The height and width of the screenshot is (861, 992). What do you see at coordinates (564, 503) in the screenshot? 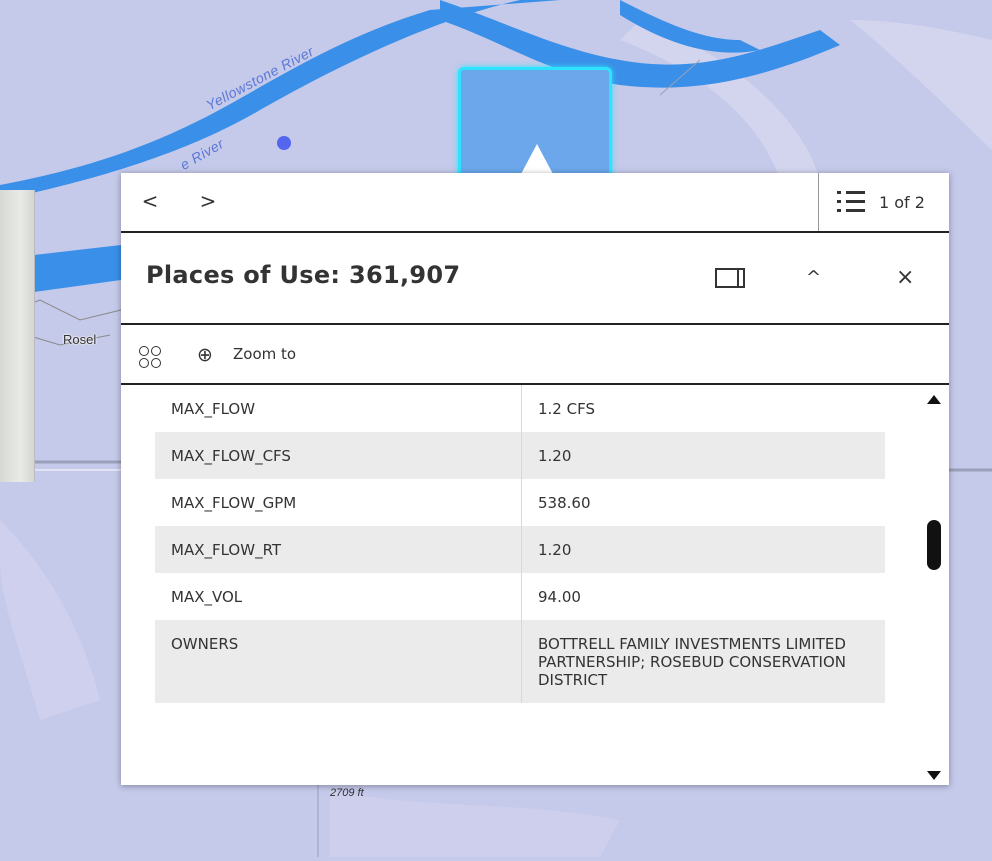
I see `attribute-value: 538.60` at bounding box center [564, 503].